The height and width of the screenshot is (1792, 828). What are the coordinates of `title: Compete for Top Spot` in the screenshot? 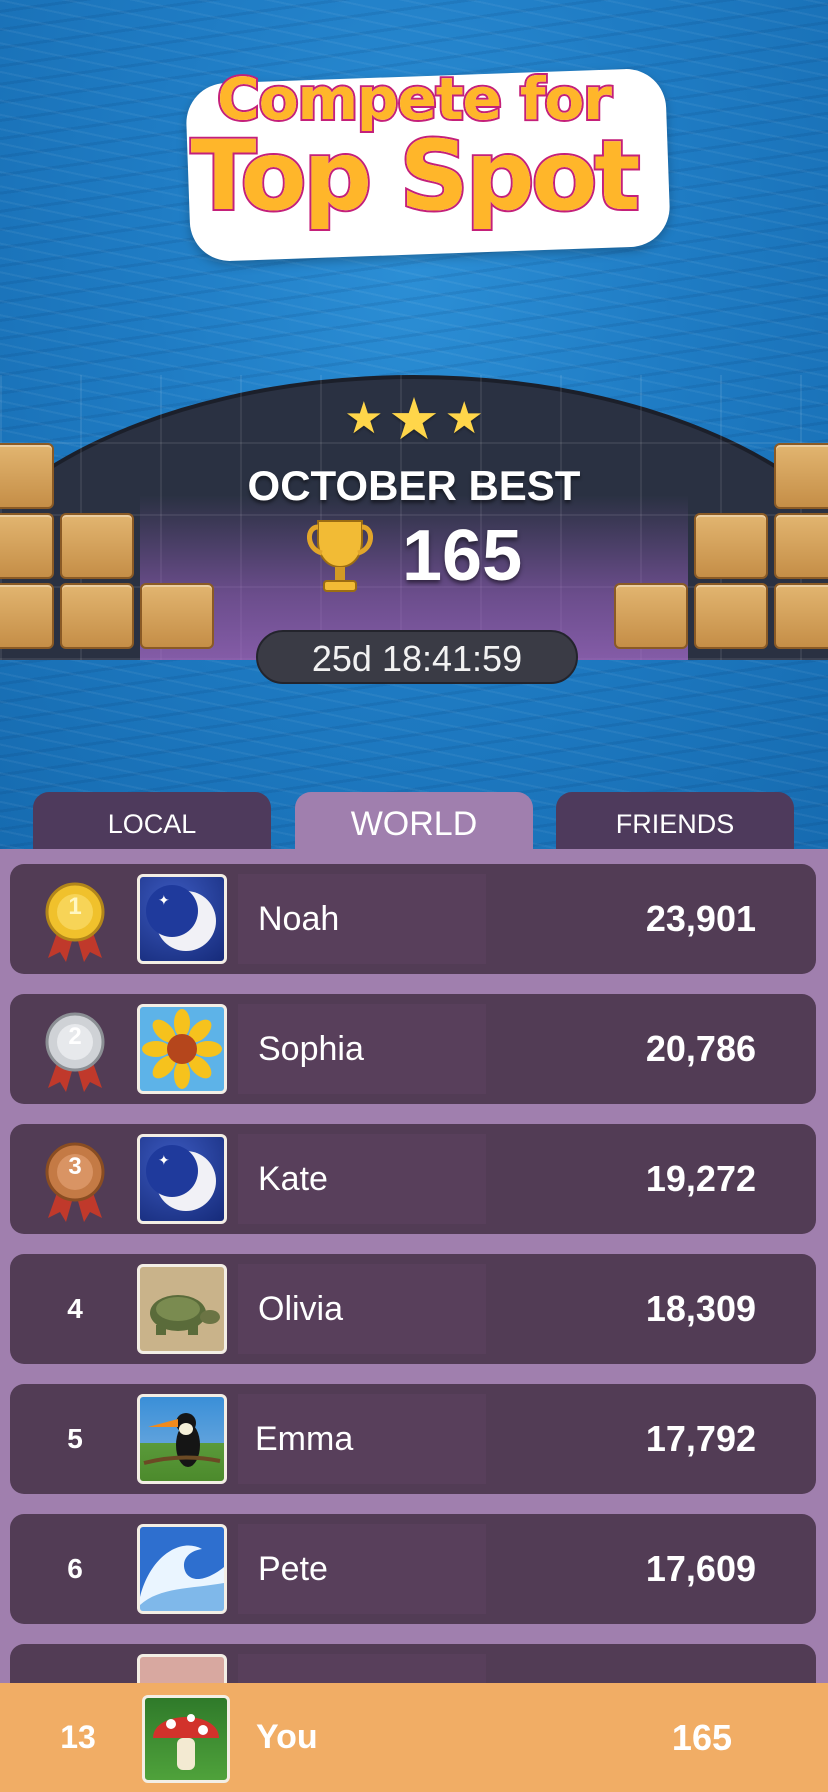 It's located at (414, 150).